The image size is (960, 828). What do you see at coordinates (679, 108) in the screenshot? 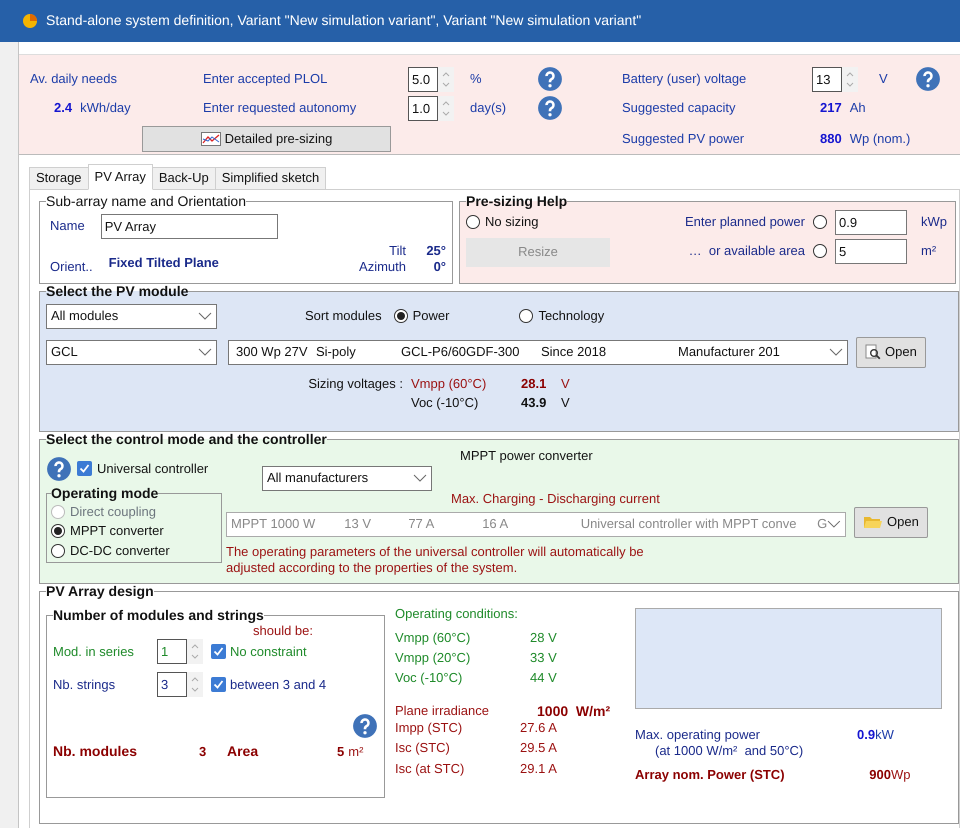
I see `label: Suggested capacity` at bounding box center [679, 108].